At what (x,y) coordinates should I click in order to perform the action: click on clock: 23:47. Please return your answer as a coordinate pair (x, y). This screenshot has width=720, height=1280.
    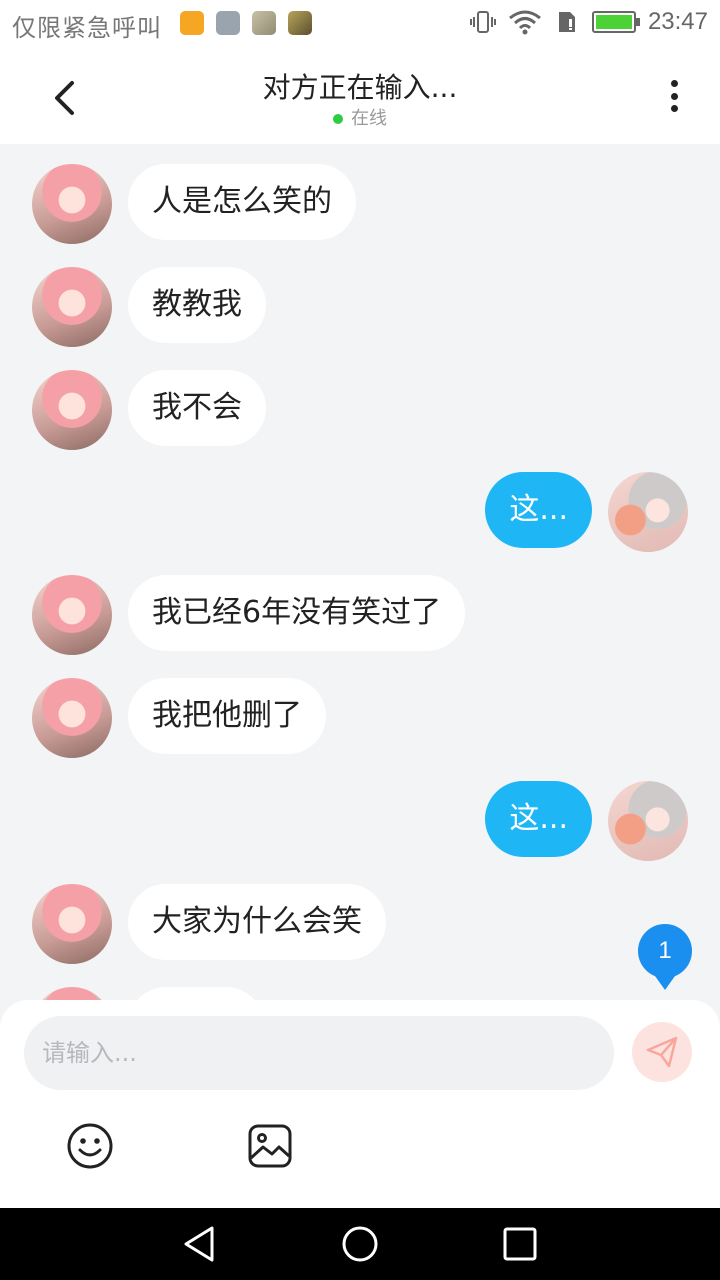
    Looking at the image, I should click on (677, 21).